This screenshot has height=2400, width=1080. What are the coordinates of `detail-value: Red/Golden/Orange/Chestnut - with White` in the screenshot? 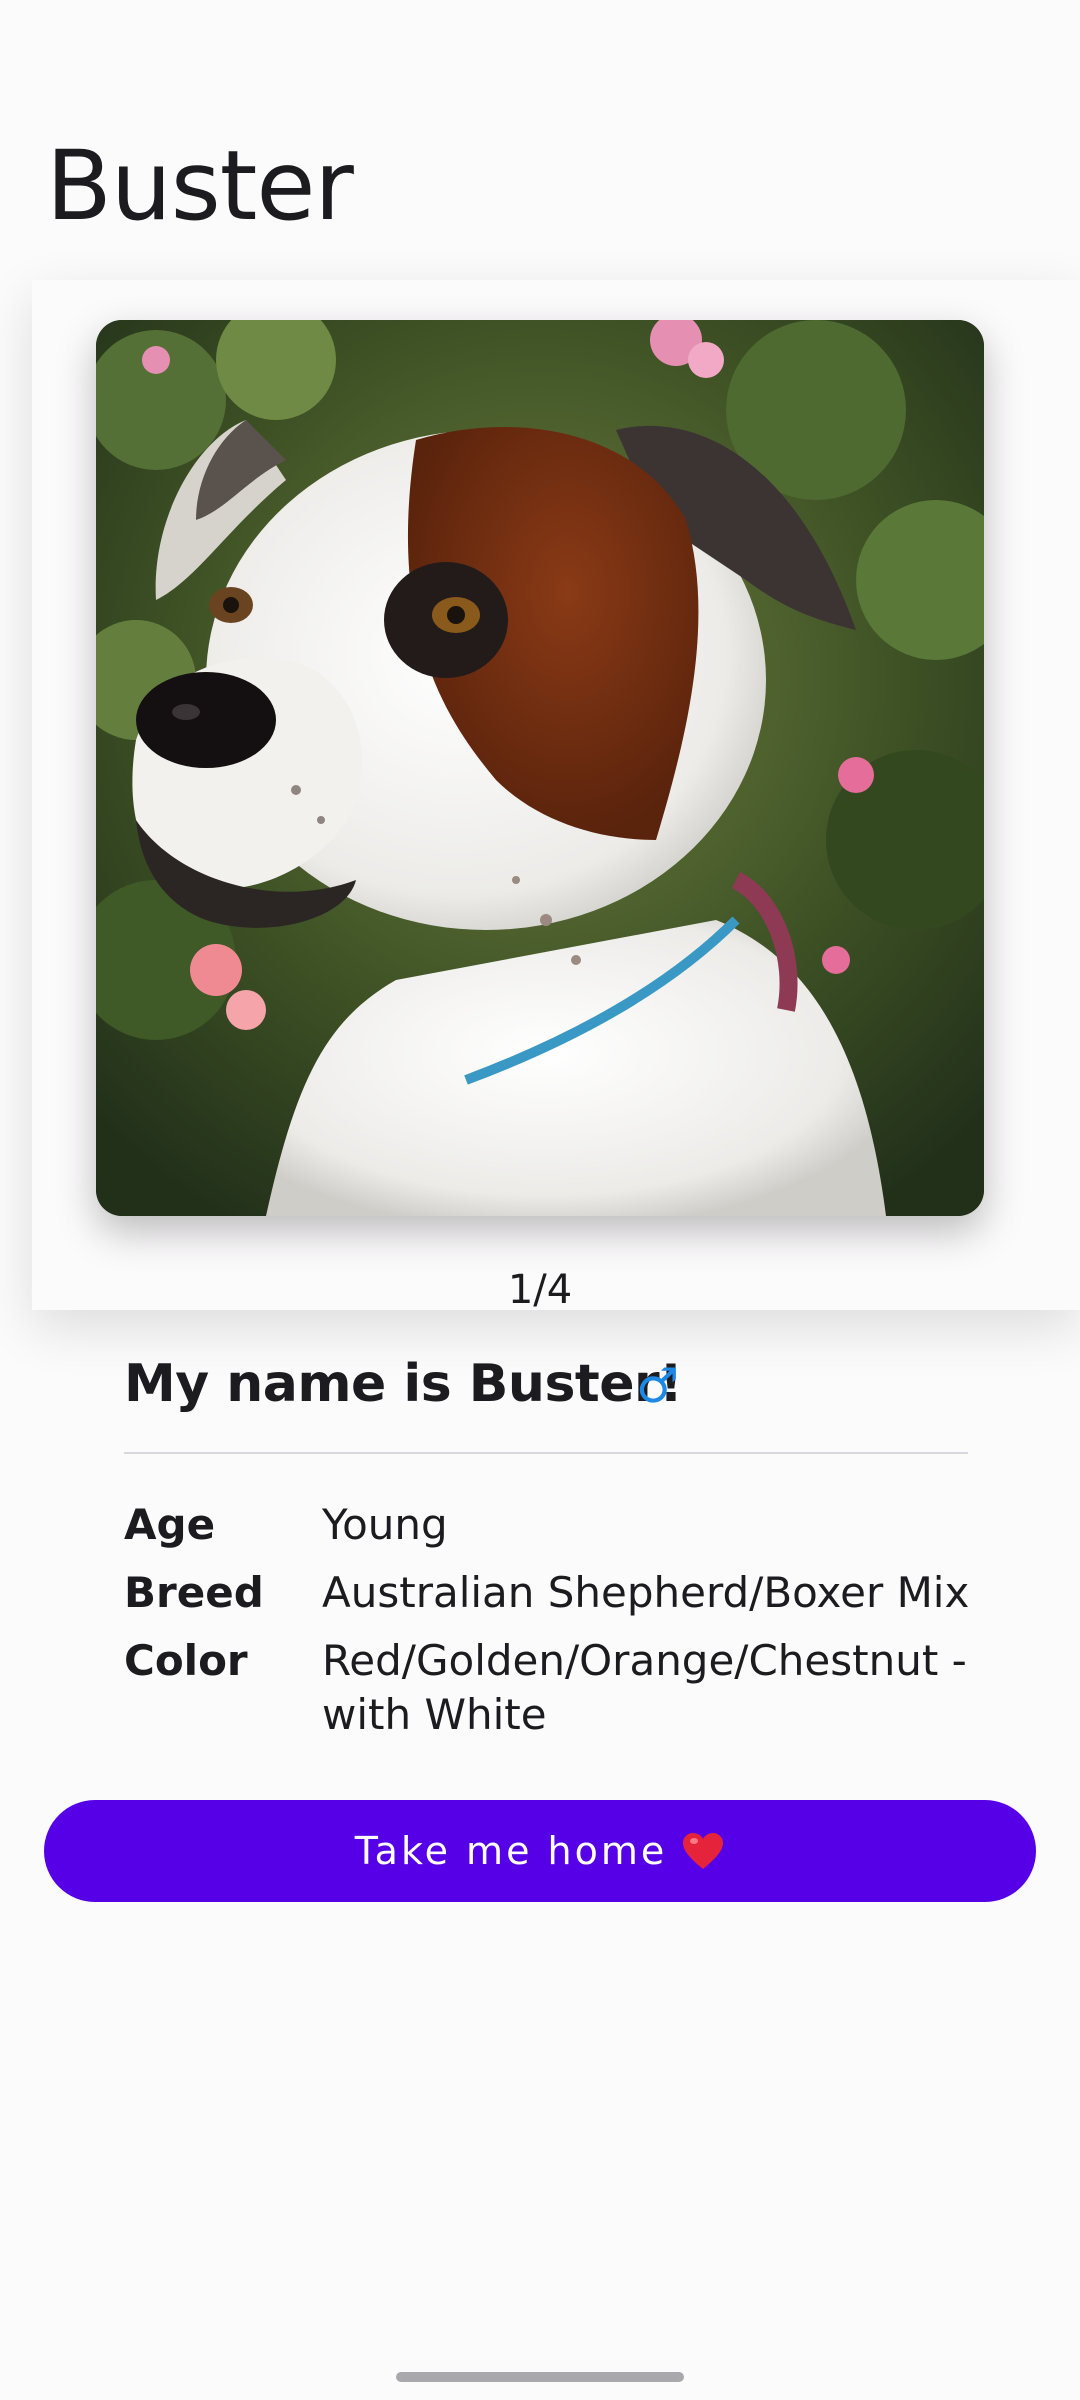 It's located at (644, 1687).